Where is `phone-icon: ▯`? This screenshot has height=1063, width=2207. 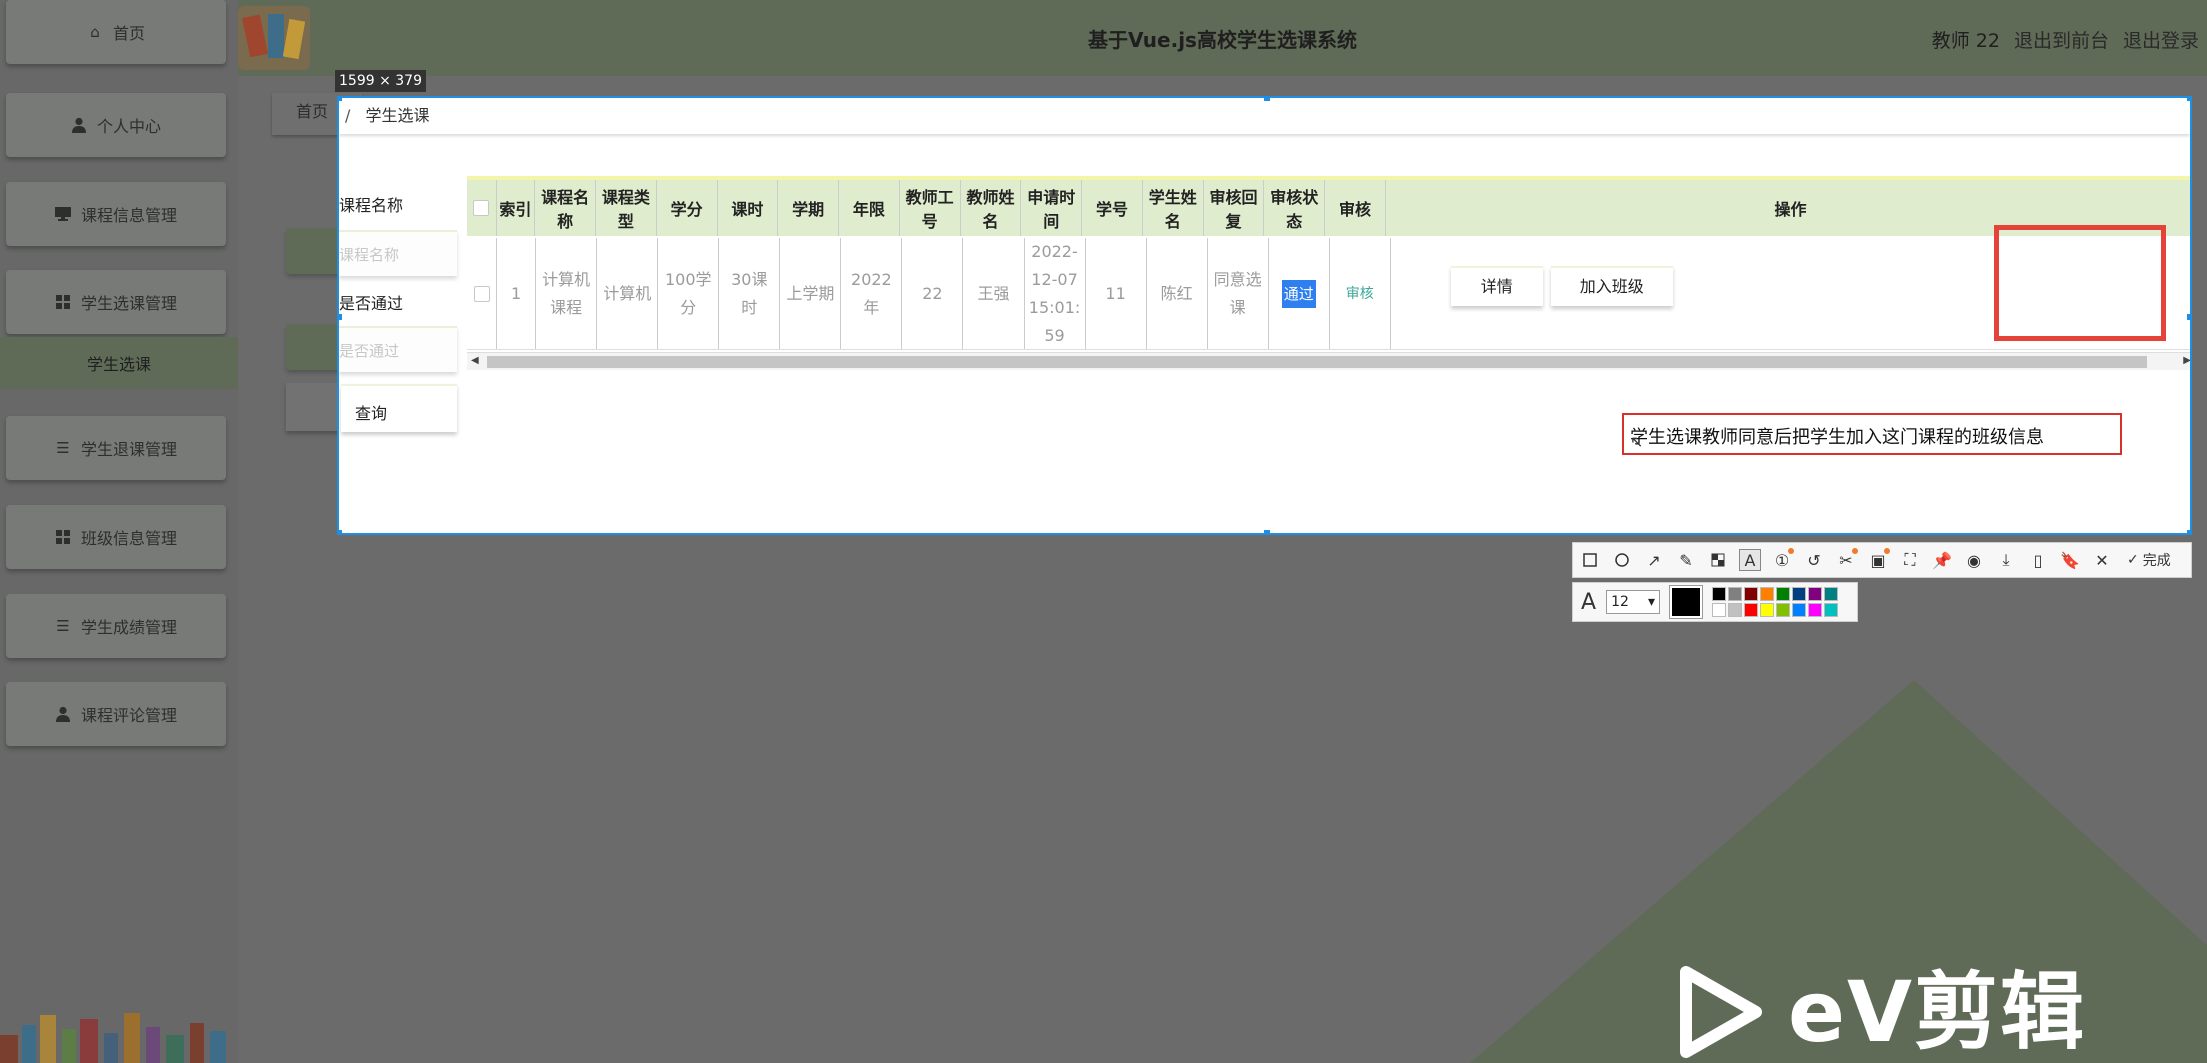 phone-icon: ▯ is located at coordinates (2038, 560).